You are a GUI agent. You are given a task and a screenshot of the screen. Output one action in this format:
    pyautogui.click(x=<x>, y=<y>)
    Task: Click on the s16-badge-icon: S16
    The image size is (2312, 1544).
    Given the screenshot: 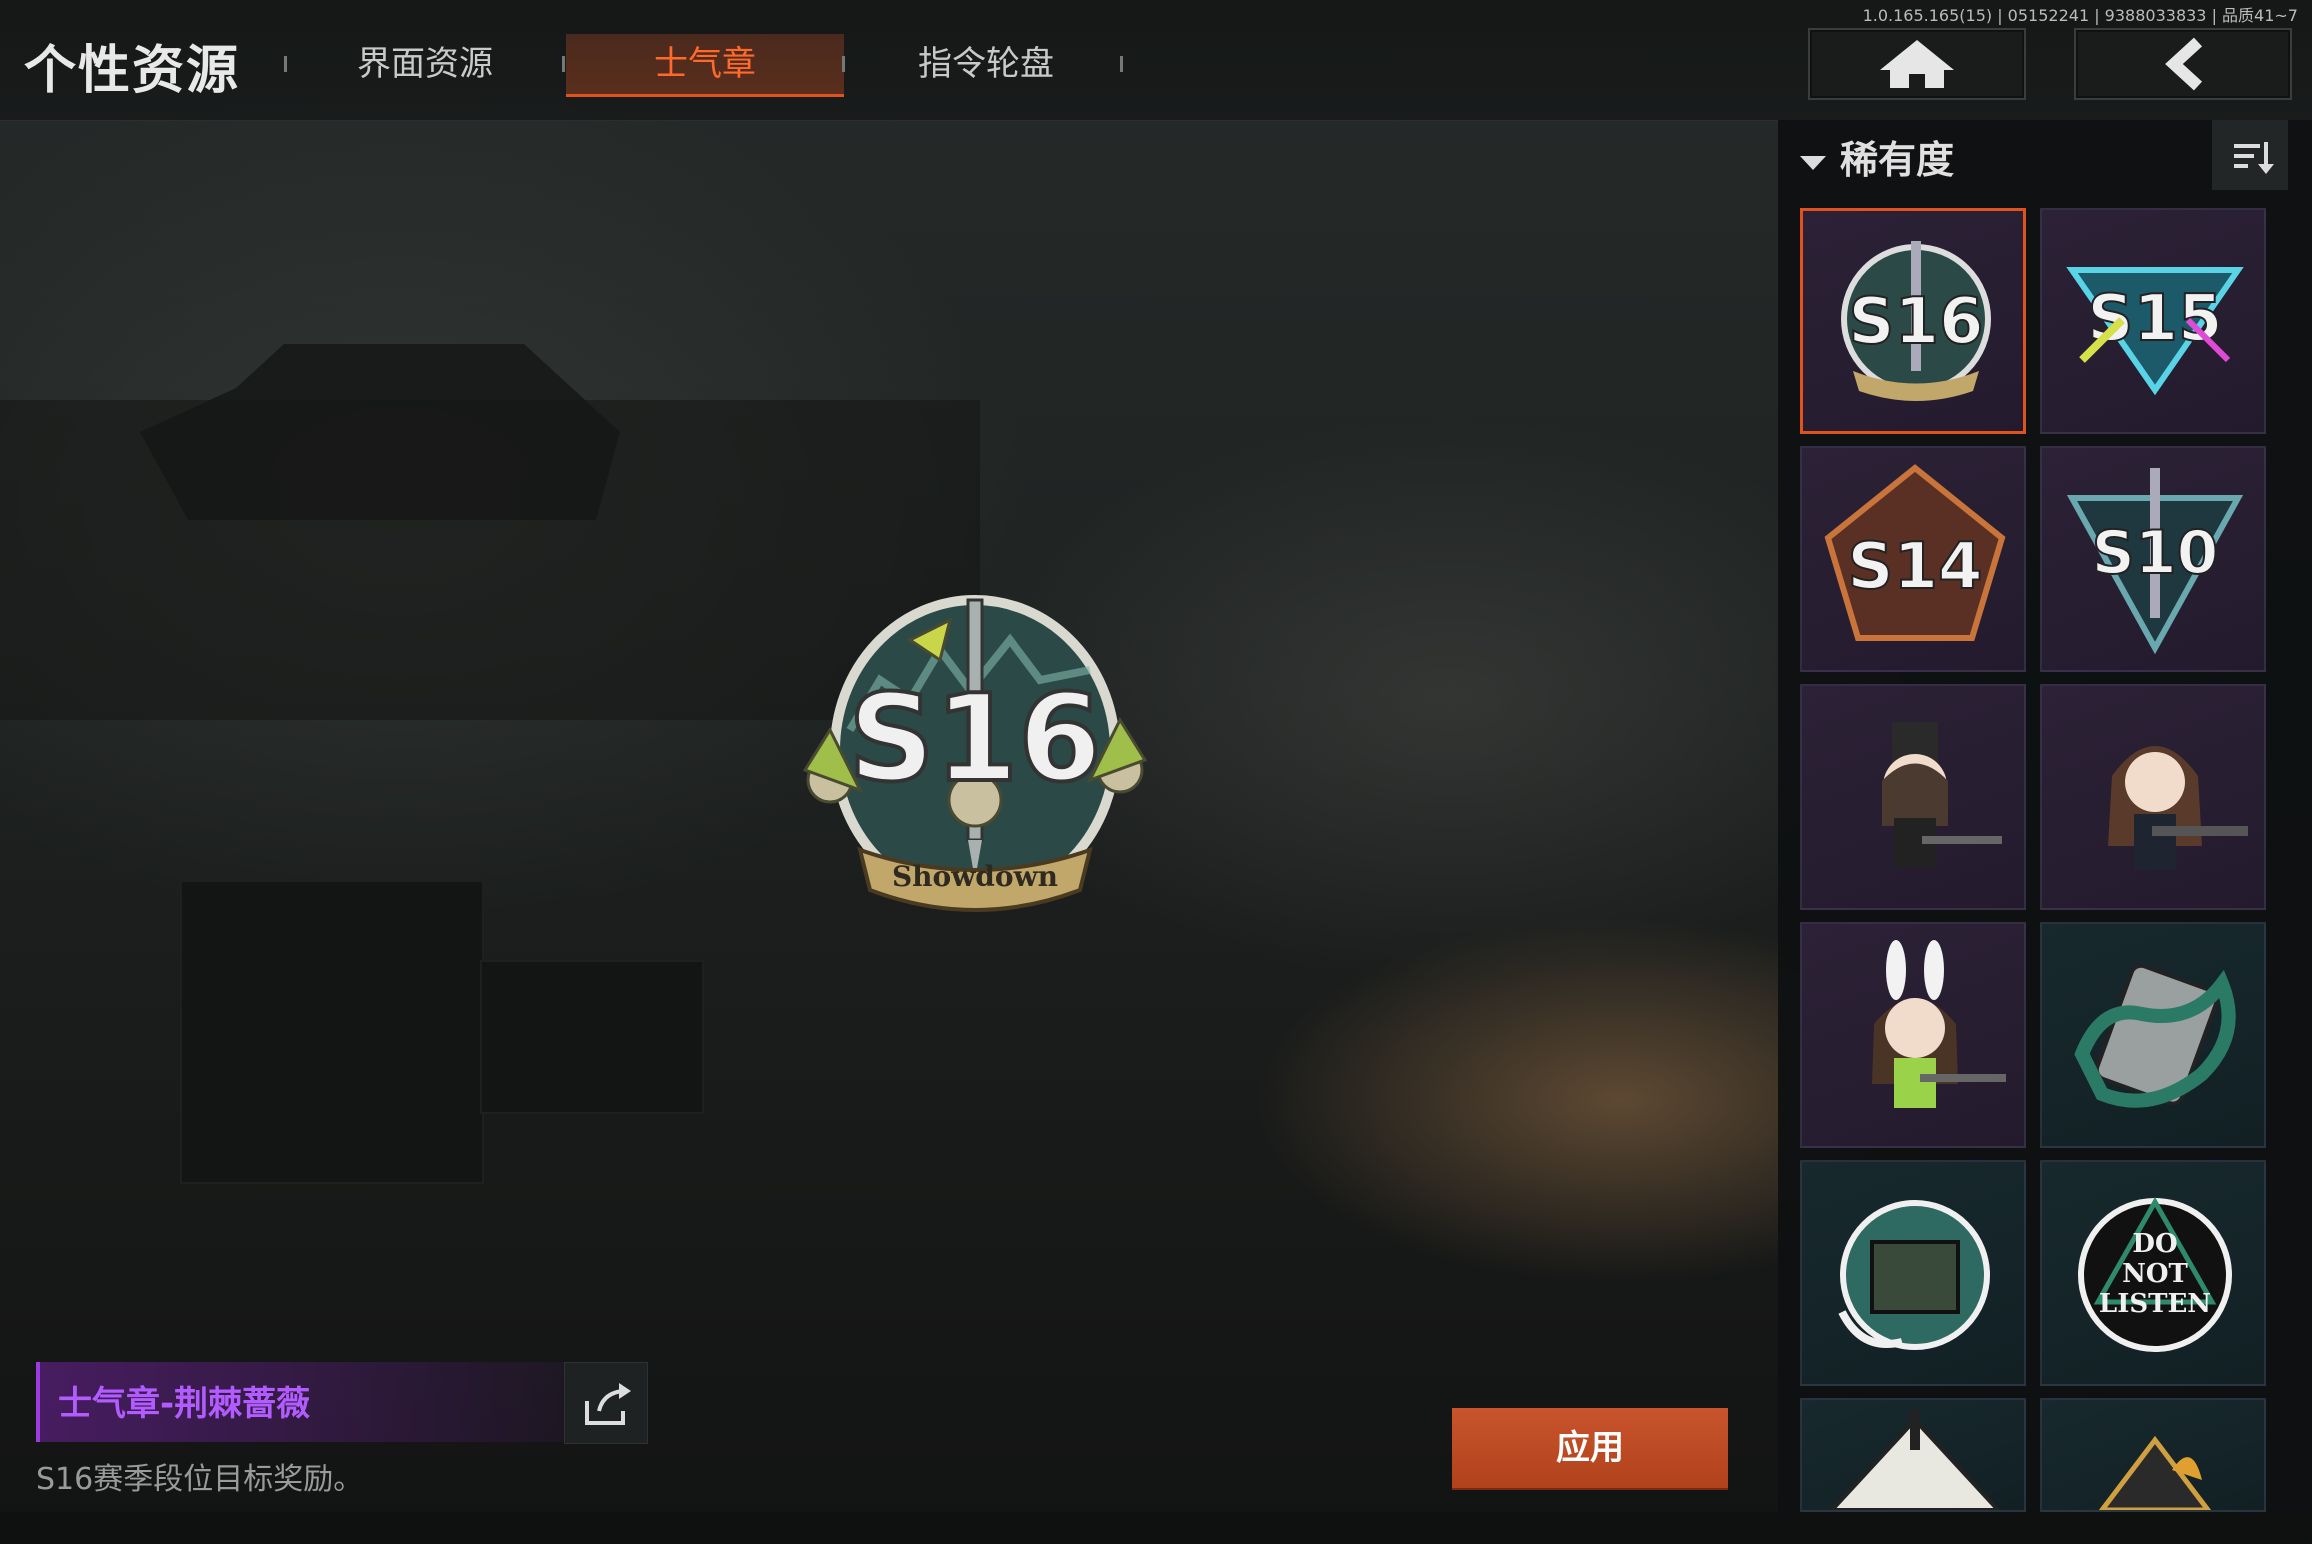 What is the action you would take?
    pyautogui.click(x=1916, y=321)
    